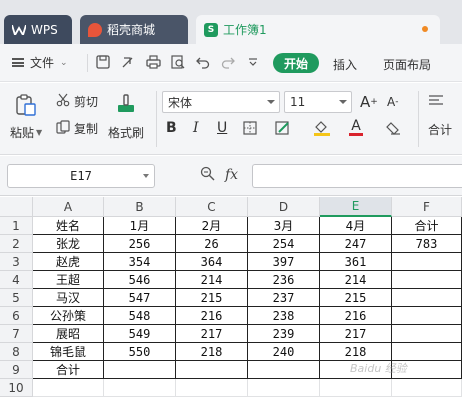 This screenshot has height=404, width=462. What do you see at coordinates (16, 352) in the screenshot?
I see `row-header: 8` at bounding box center [16, 352].